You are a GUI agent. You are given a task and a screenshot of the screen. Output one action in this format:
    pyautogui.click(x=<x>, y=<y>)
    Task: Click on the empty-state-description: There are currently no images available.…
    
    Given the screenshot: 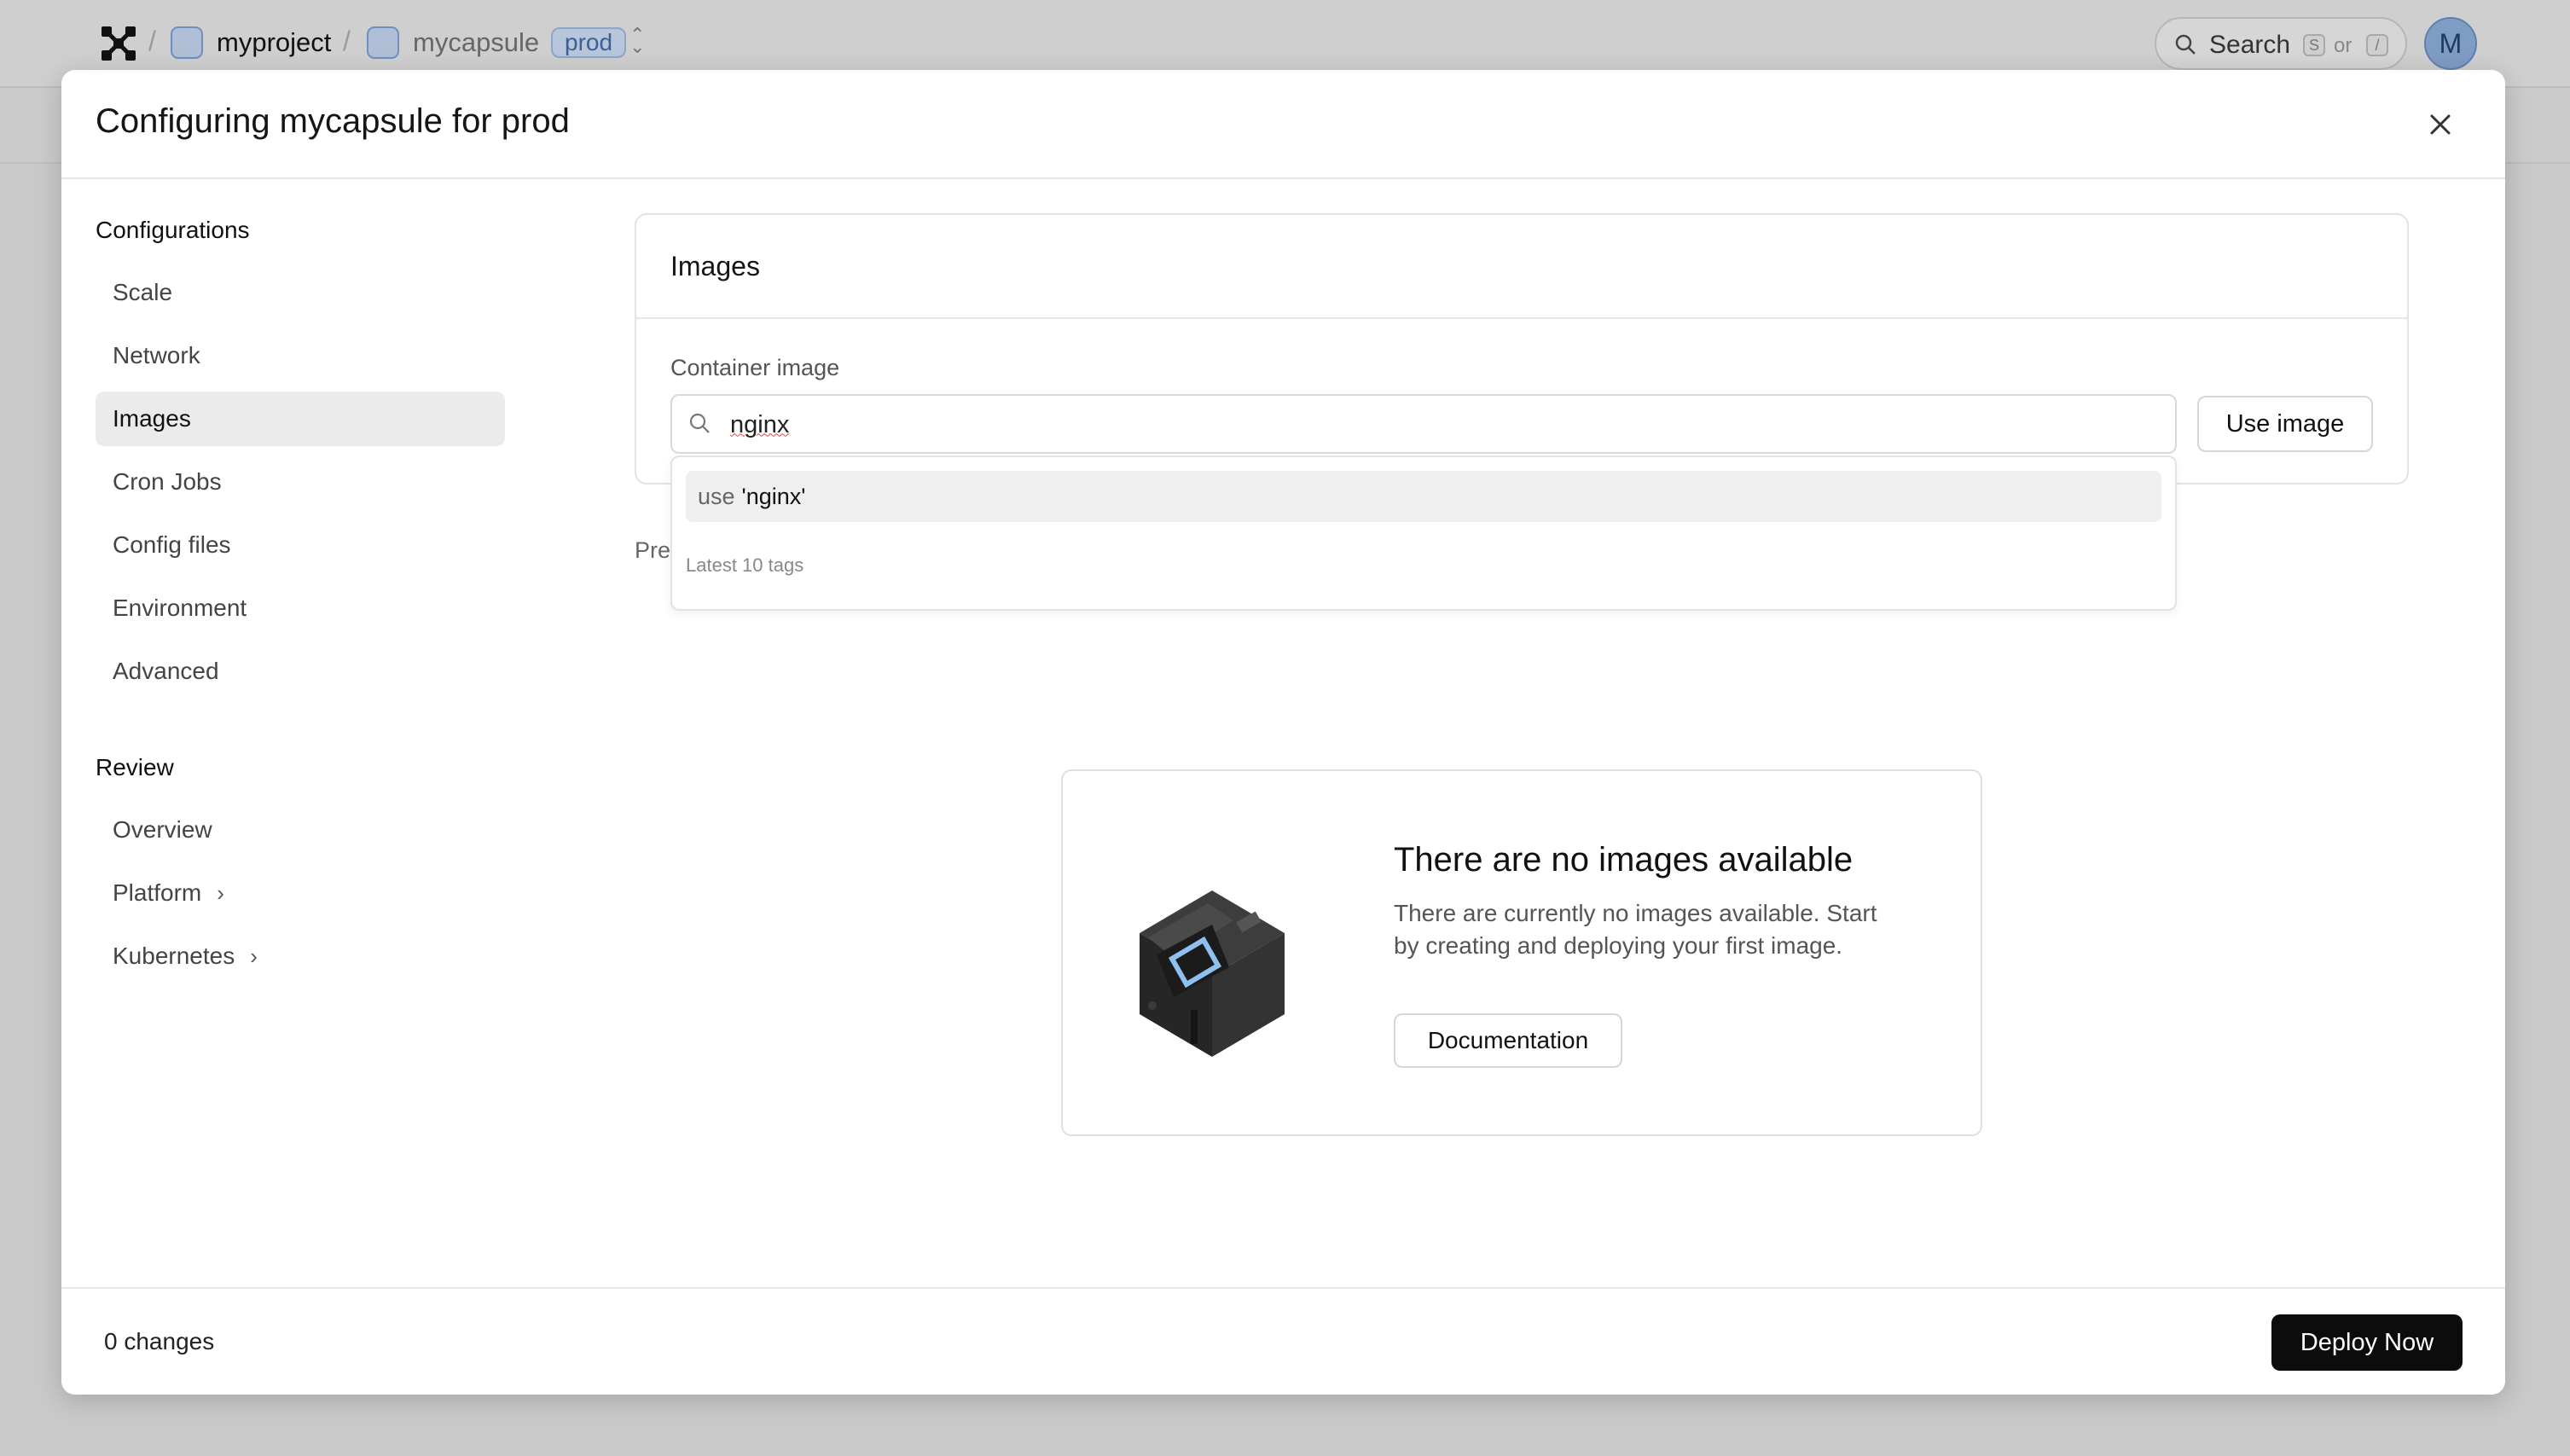 What is the action you would take?
    pyautogui.click(x=1635, y=929)
    